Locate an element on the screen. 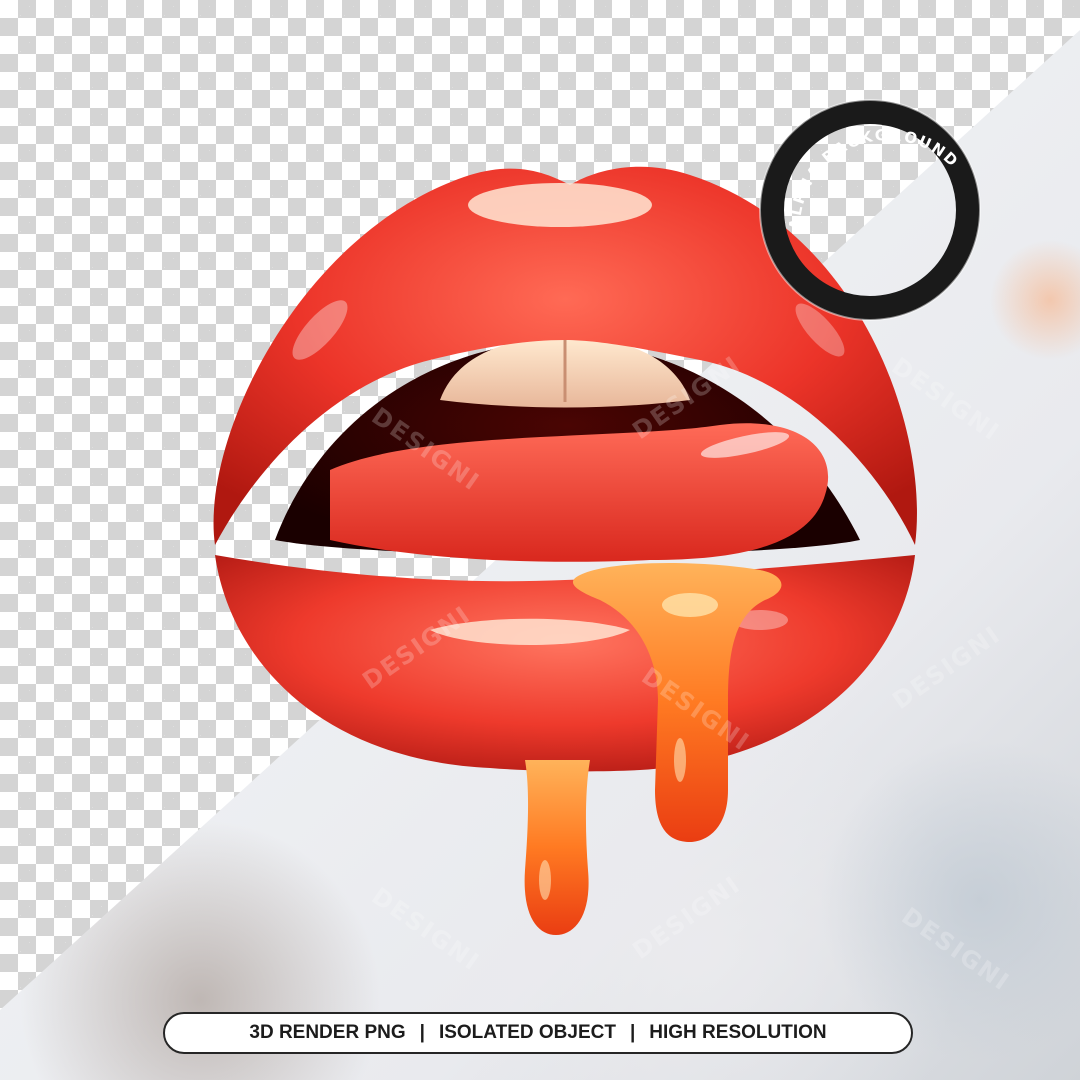  syrup-drip-small is located at coordinates (557, 847).